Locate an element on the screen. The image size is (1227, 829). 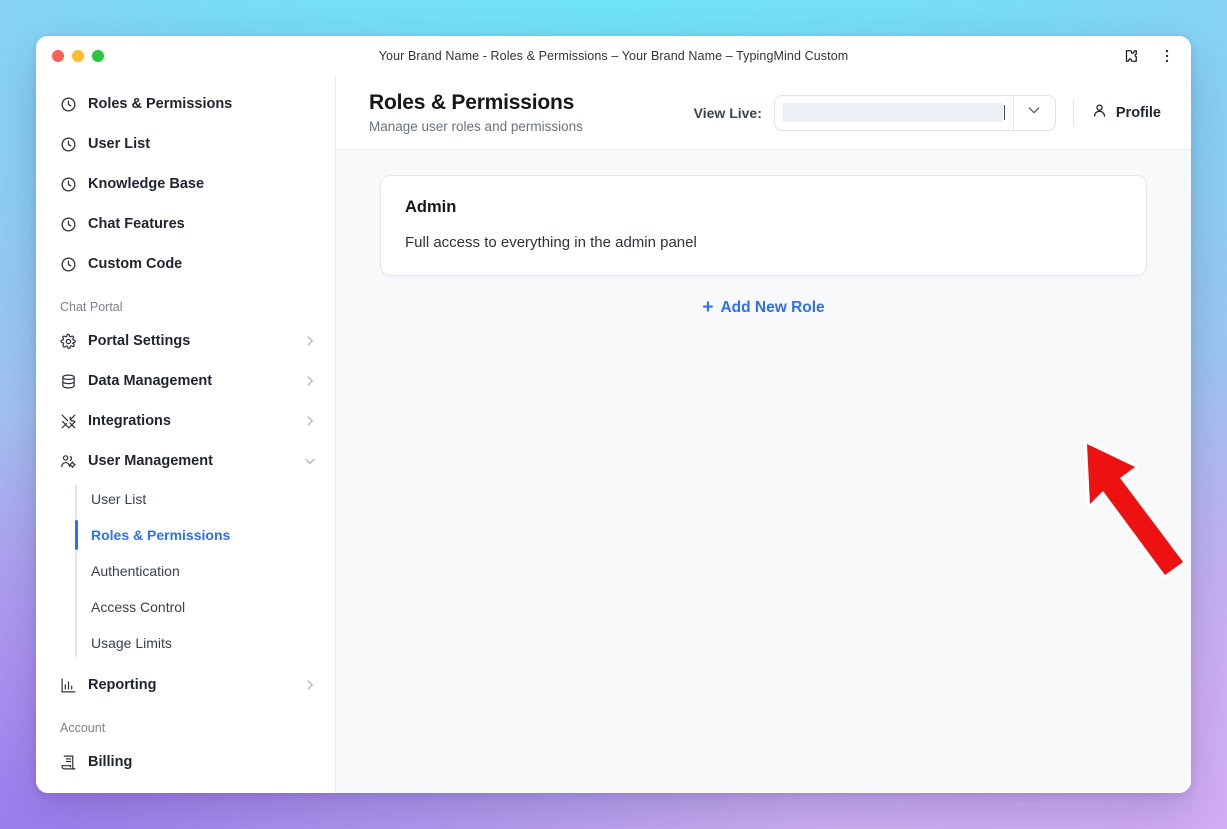
maximize-window-button is located at coordinates (98, 56).